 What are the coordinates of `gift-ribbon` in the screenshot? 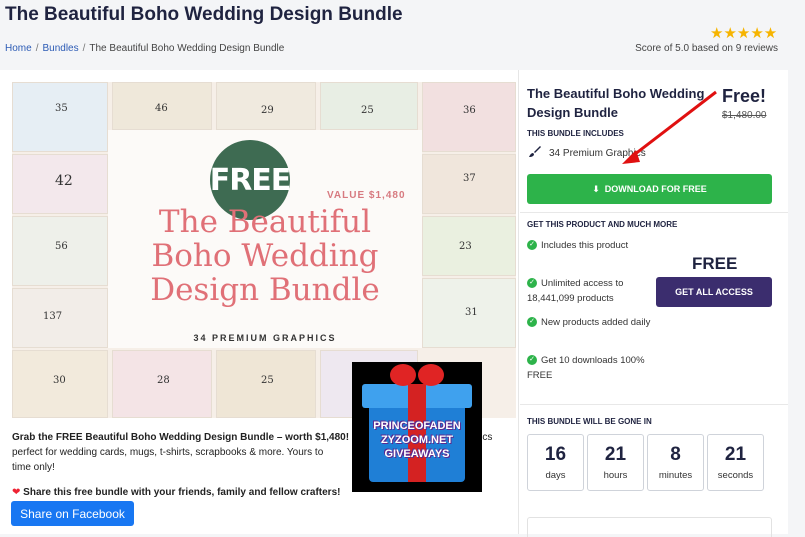 It's located at (417, 433).